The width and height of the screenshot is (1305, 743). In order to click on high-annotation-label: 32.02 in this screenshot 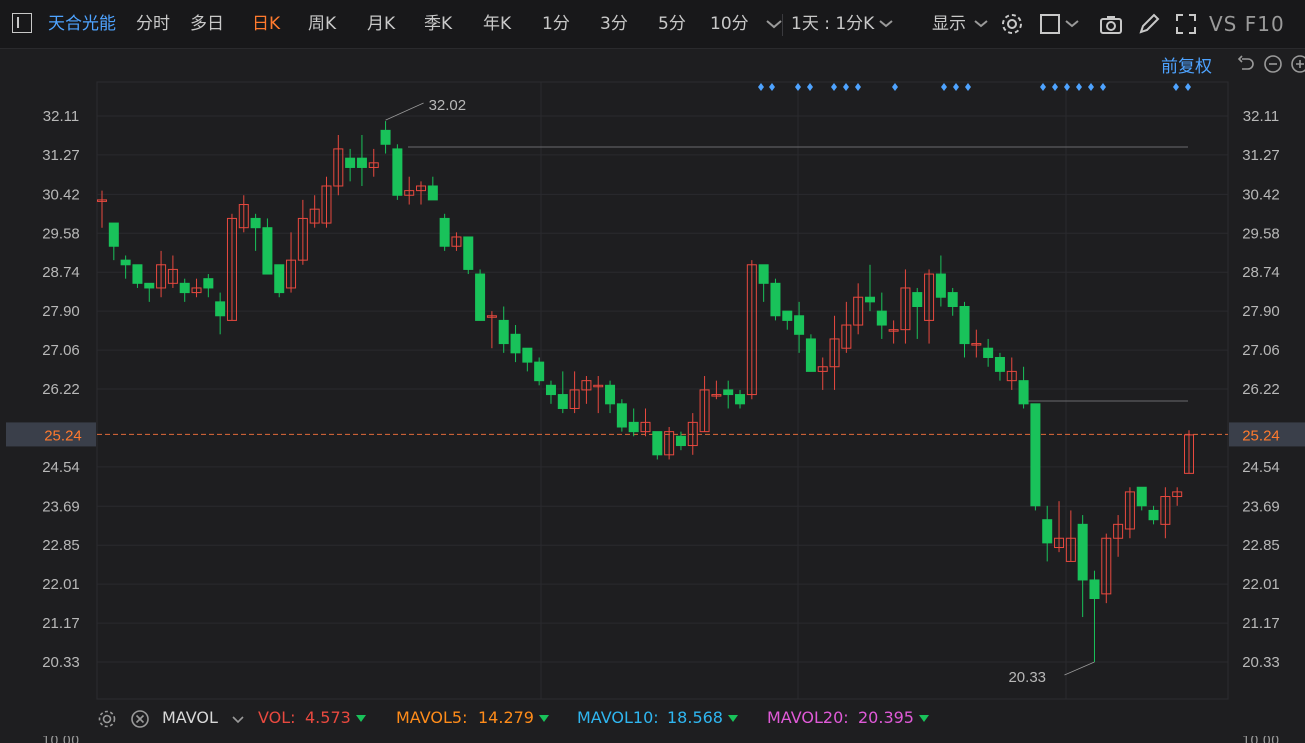, I will do `click(448, 105)`.